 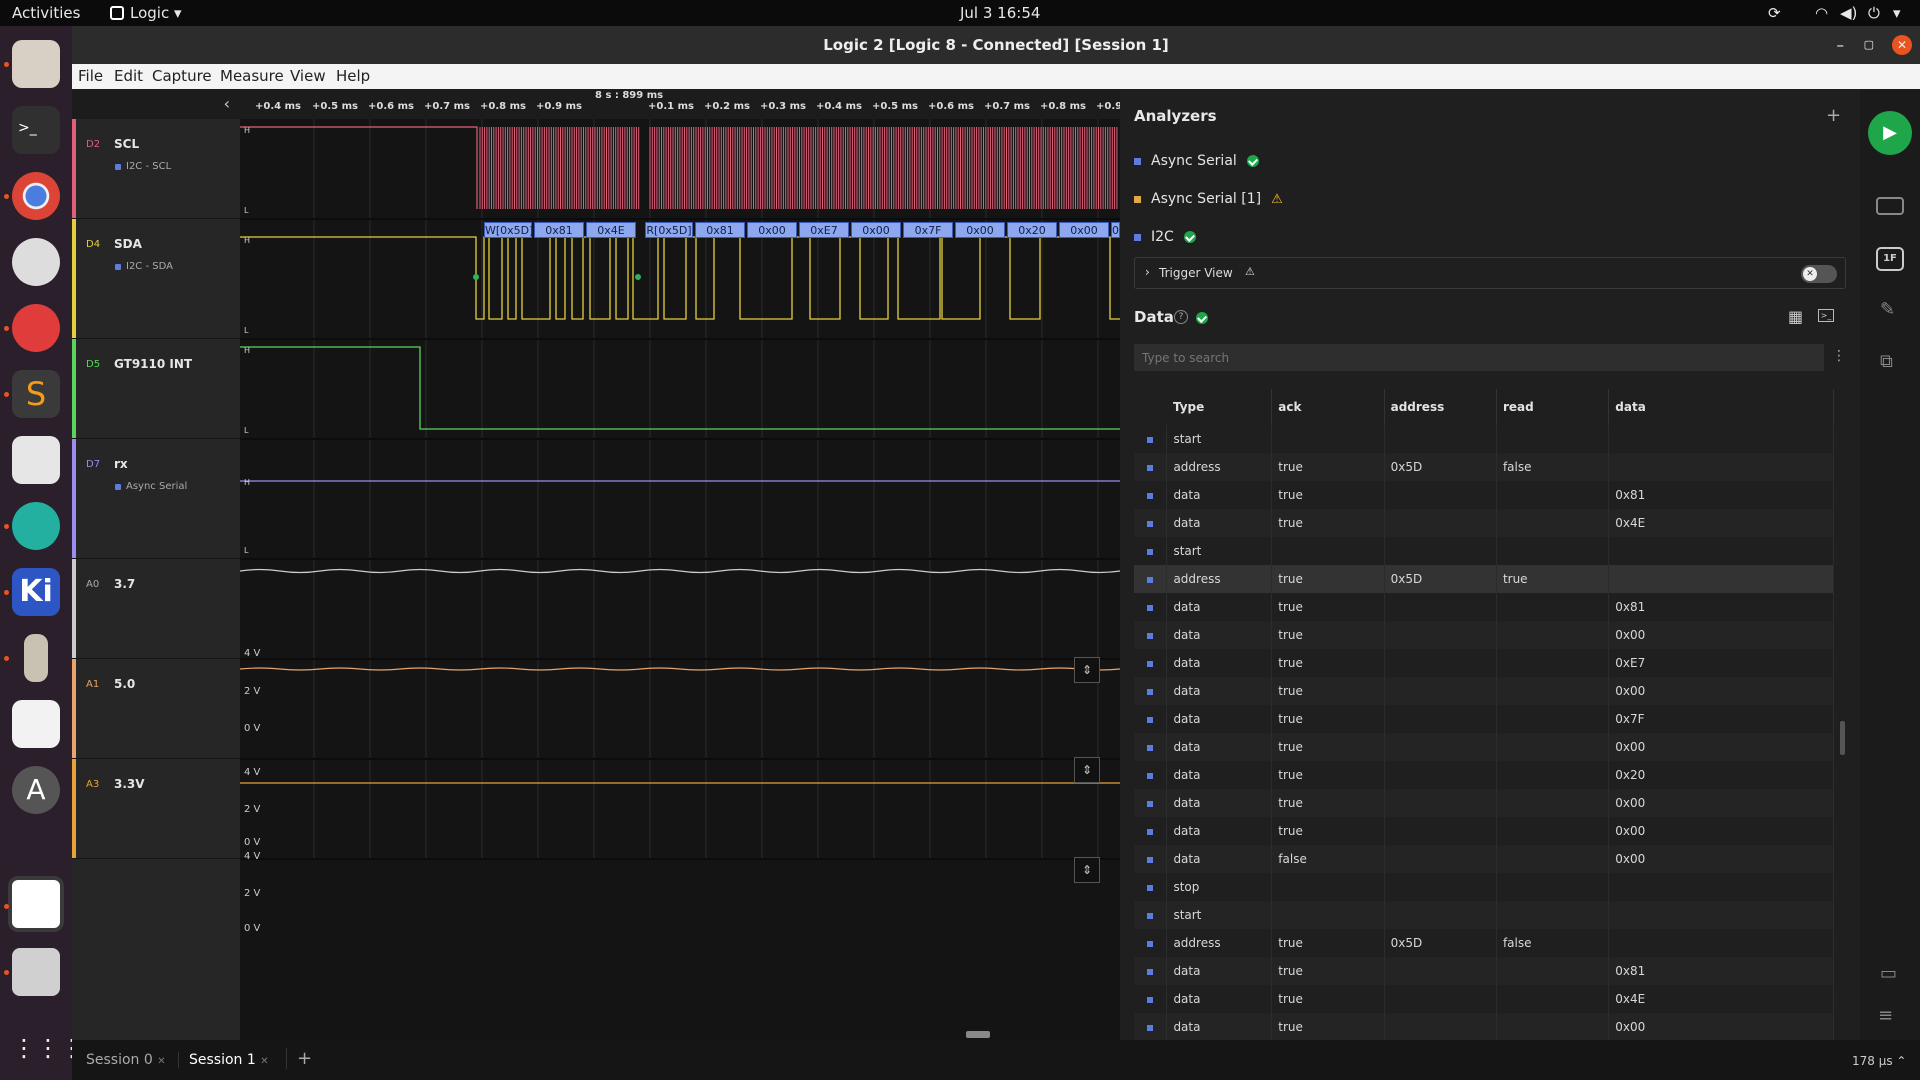 What do you see at coordinates (156, 169) in the screenshot?
I see `channel-row-scl: D2 SCL I2C - SCL` at bounding box center [156, 169].